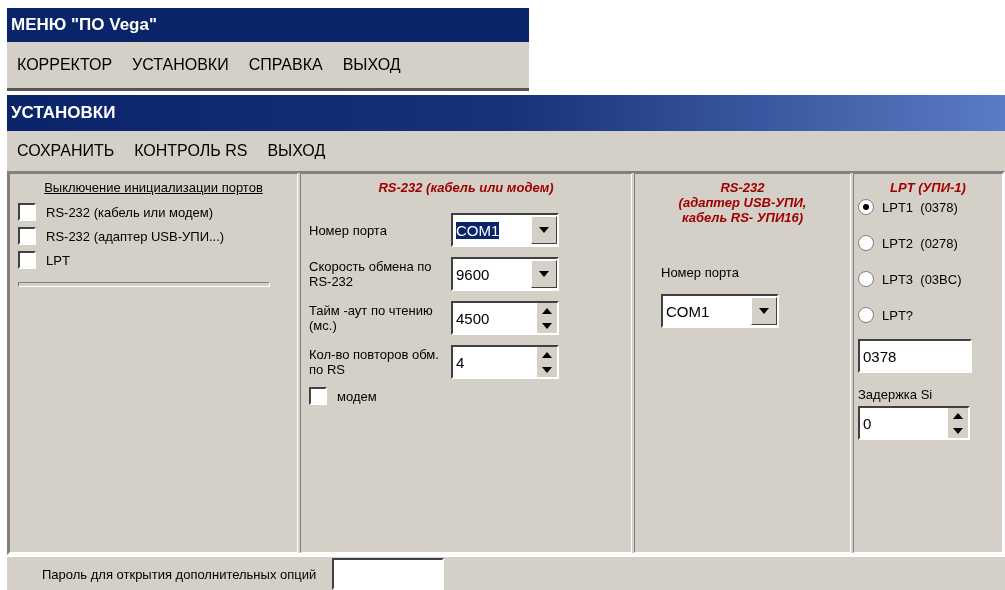 Image resolution: width=1005 pixels, height=590 pixels. What do you see at coordinates (180, 65) in the screenshot?
I see `menu-item: УСТАНОВКИ` at bounding box center [180, 65].